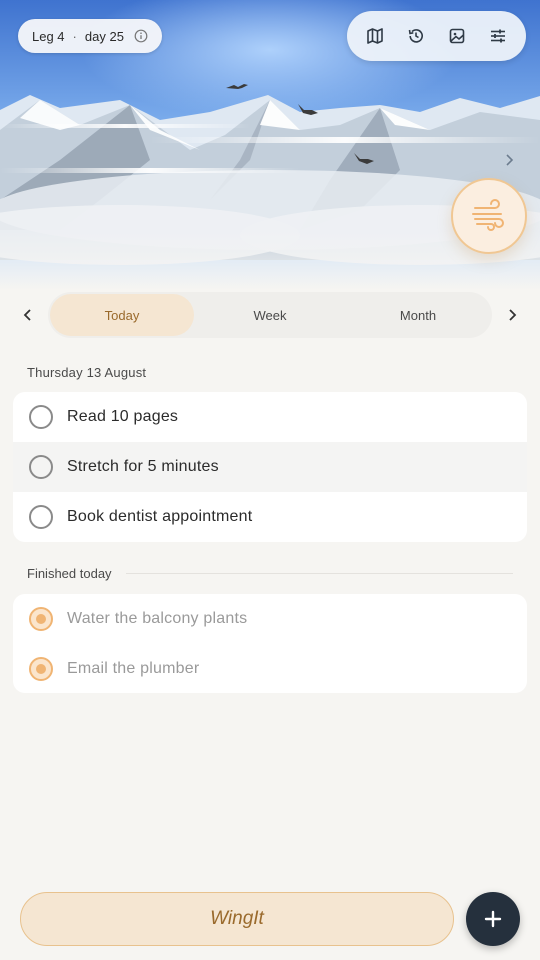 This screenshot has height=960, width=540. Describe the element at coordinates (270, 517) in the screenshot. I see `task-item: Book dentist appointment` at that location.